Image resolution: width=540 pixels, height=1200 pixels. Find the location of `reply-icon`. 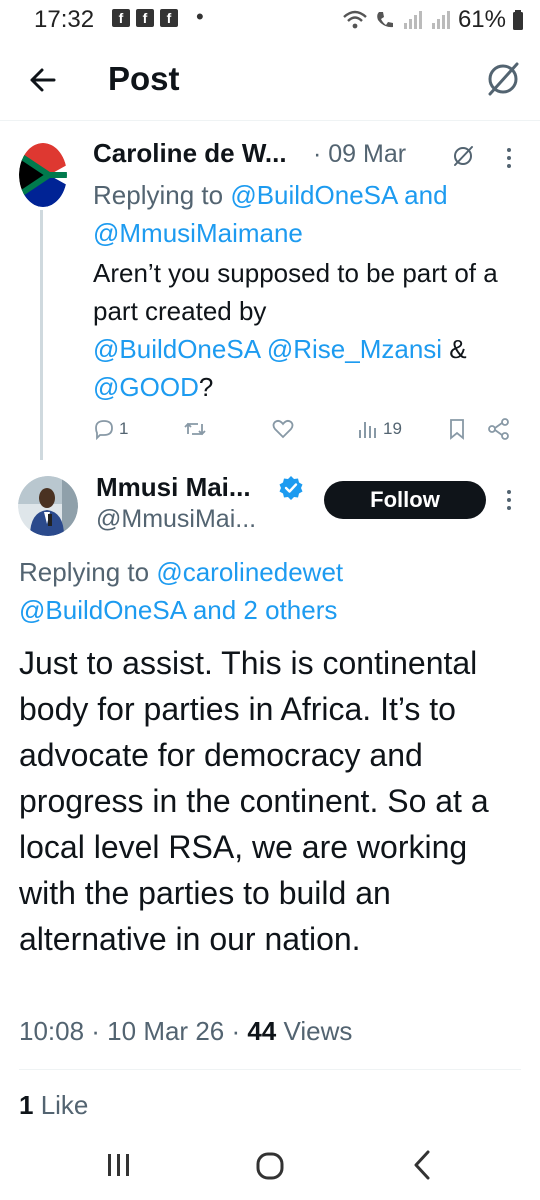

reply-icon is located at coordinates (104, 430).